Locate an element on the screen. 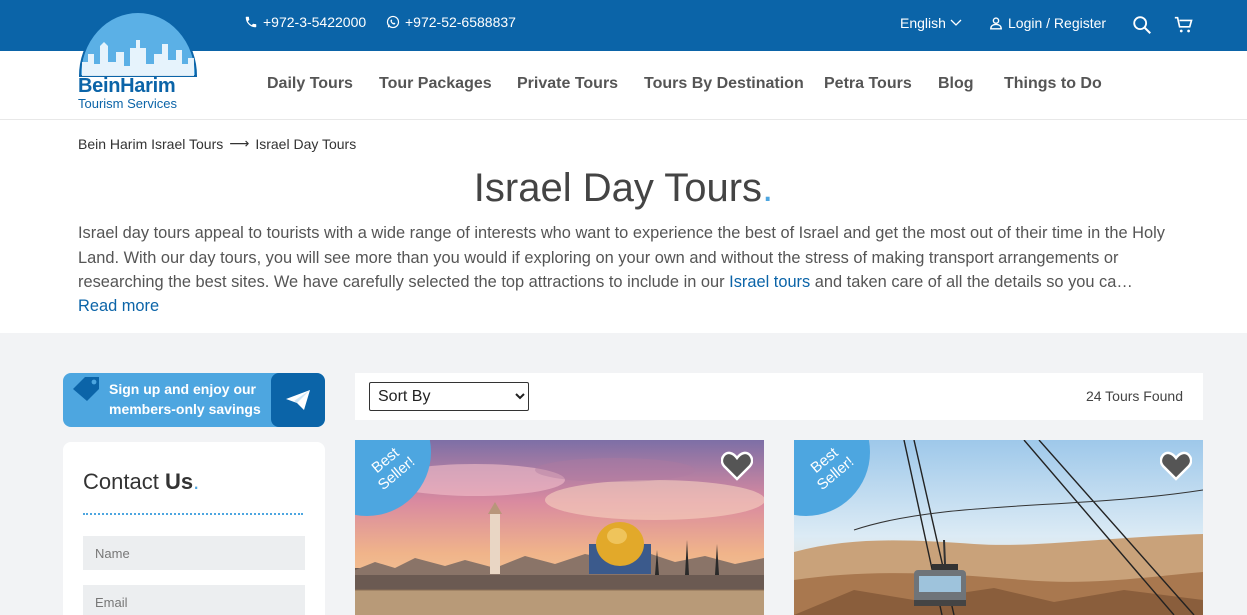 This screenshot has height=615, width=1247. login-register-link: Login / Register is located at coordinates (1047, 23).